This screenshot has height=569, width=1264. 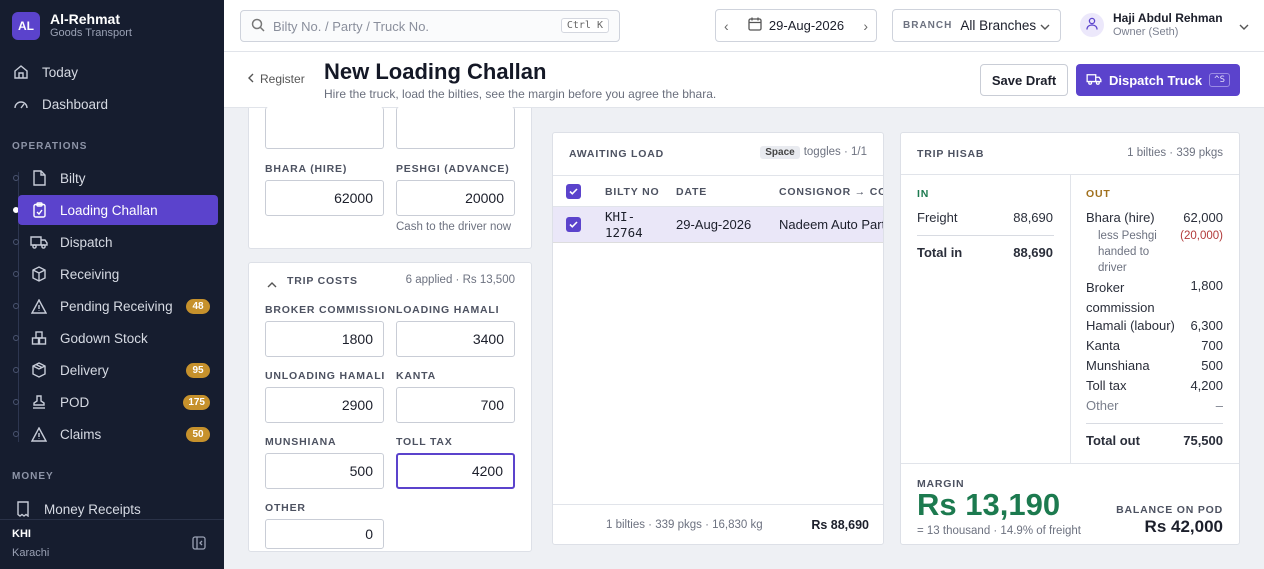 I want to click on peshgi-label: PESHGI (ADVANCE), so click(x=453, y=169).